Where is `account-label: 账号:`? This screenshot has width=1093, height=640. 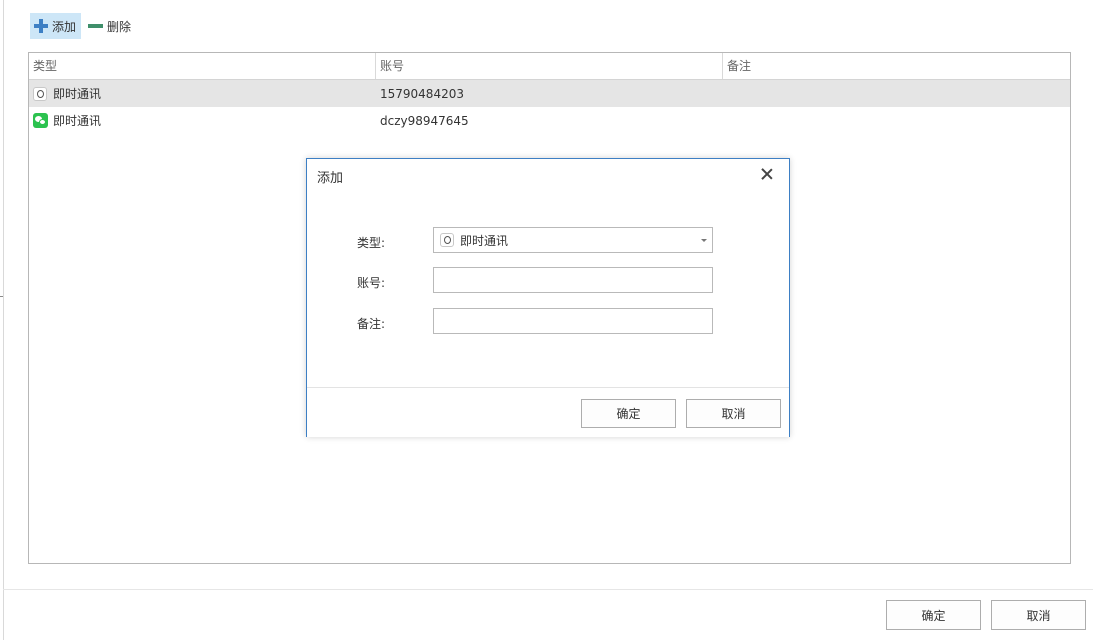
account-label: 账号: is located at coordinates (371, 283).